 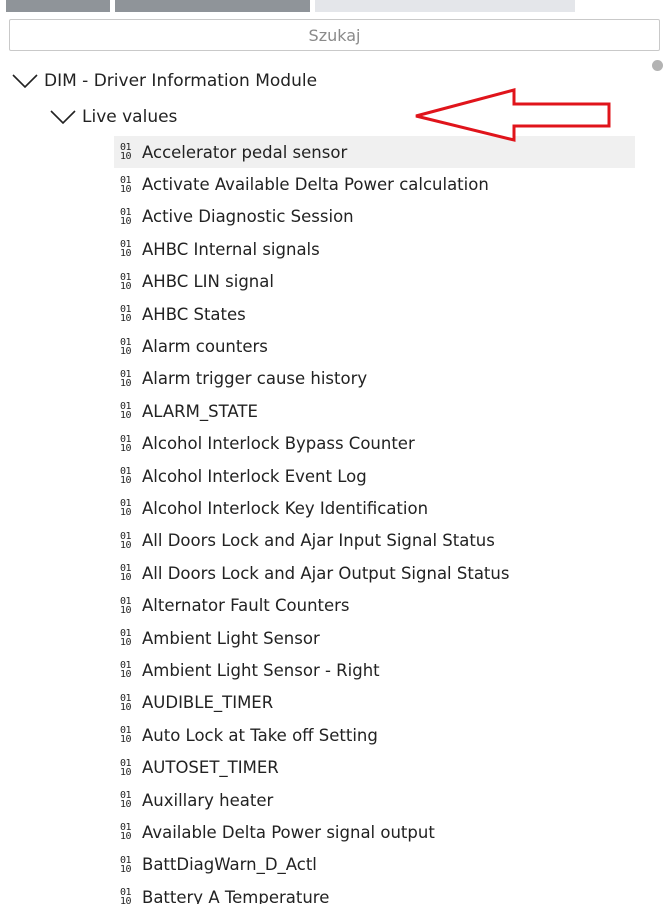 What do you see at coordinates (181, 81) in the screenshot?
I see `tree-node-root-label: DIM - Driver Information Module` at bounding box center [181, 81].